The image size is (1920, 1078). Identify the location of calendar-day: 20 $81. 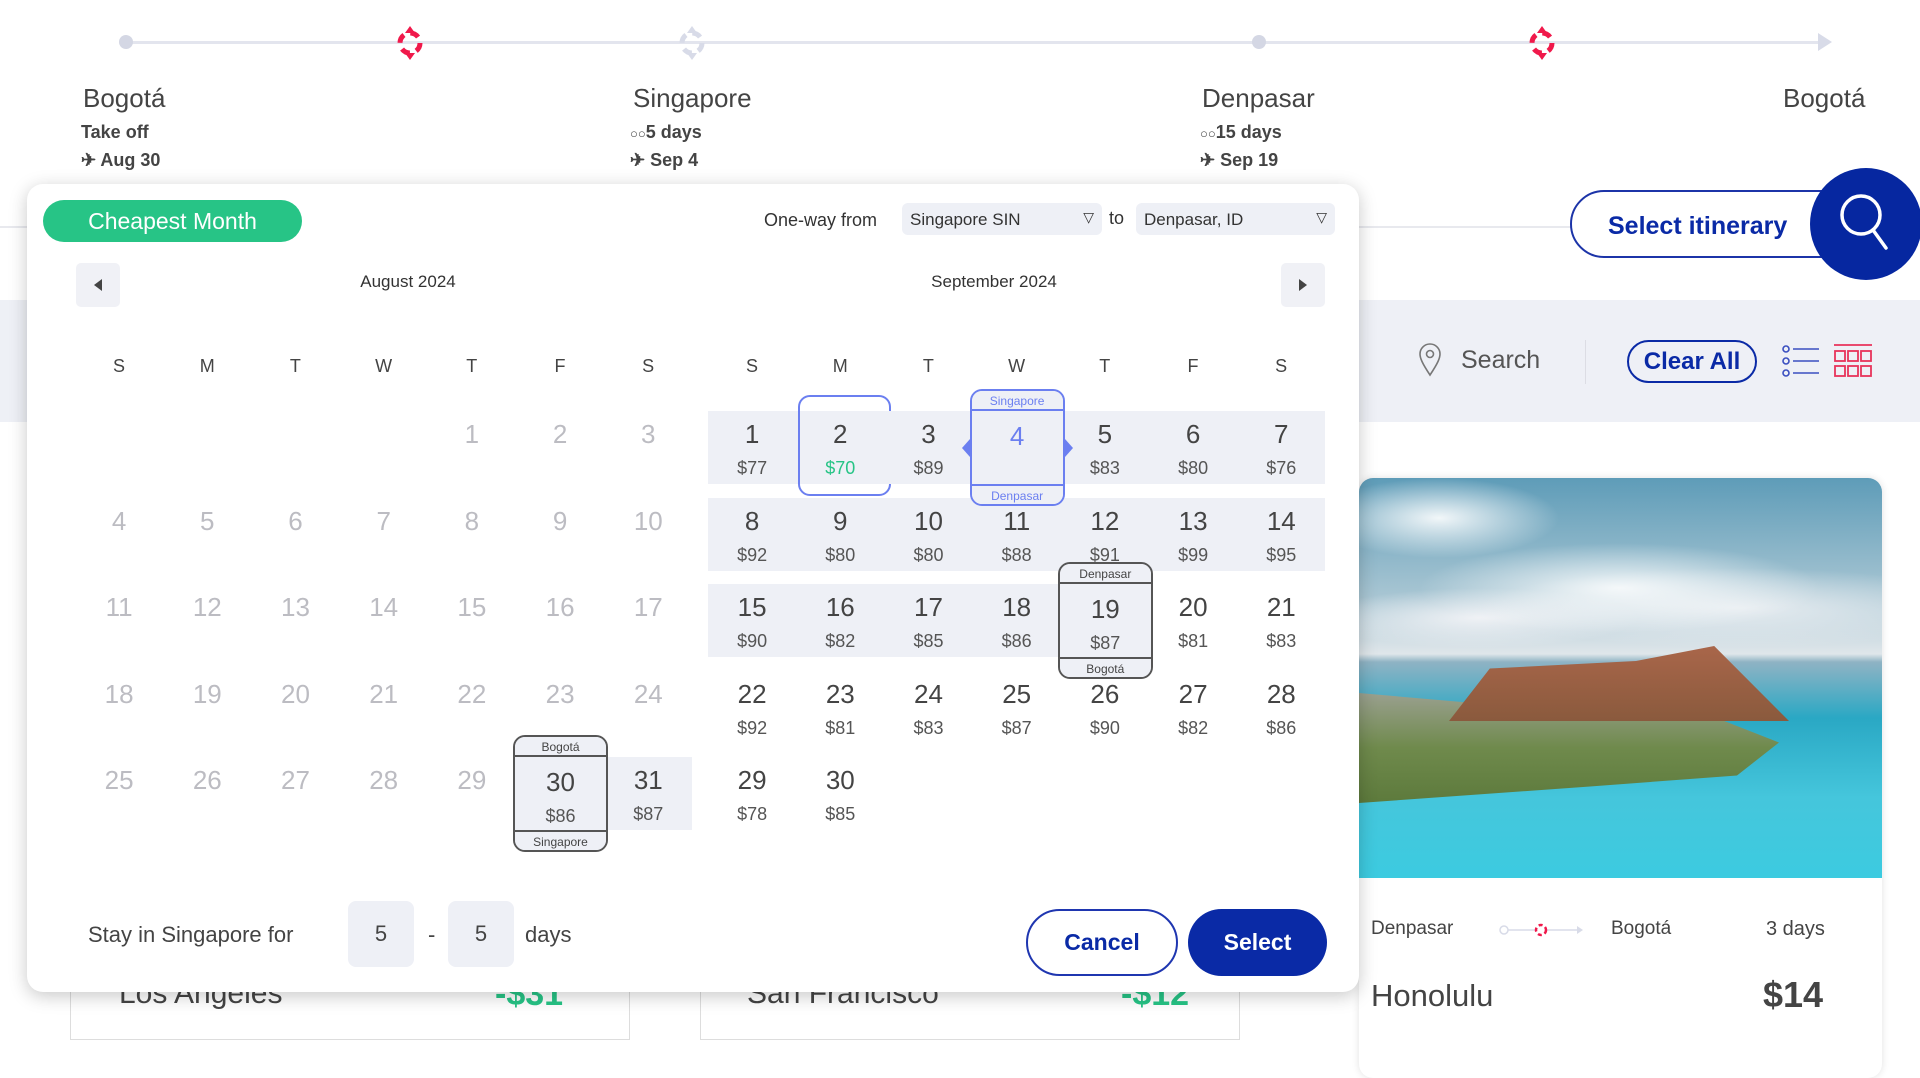
(1193, 620).